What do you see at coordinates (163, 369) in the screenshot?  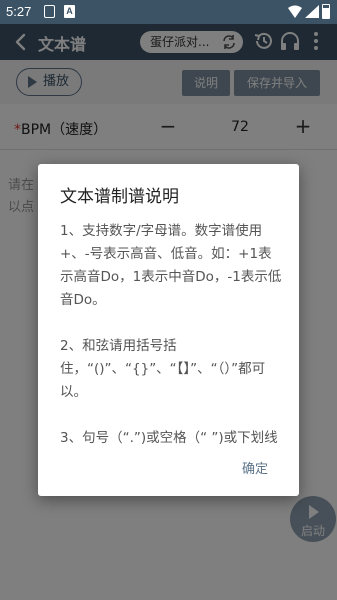 I see `dialog-paragraph: 2、和弦请用括号括住，“()”、“{}”、“【】”、“（）”都可以。` at bounding box center [163, 369].